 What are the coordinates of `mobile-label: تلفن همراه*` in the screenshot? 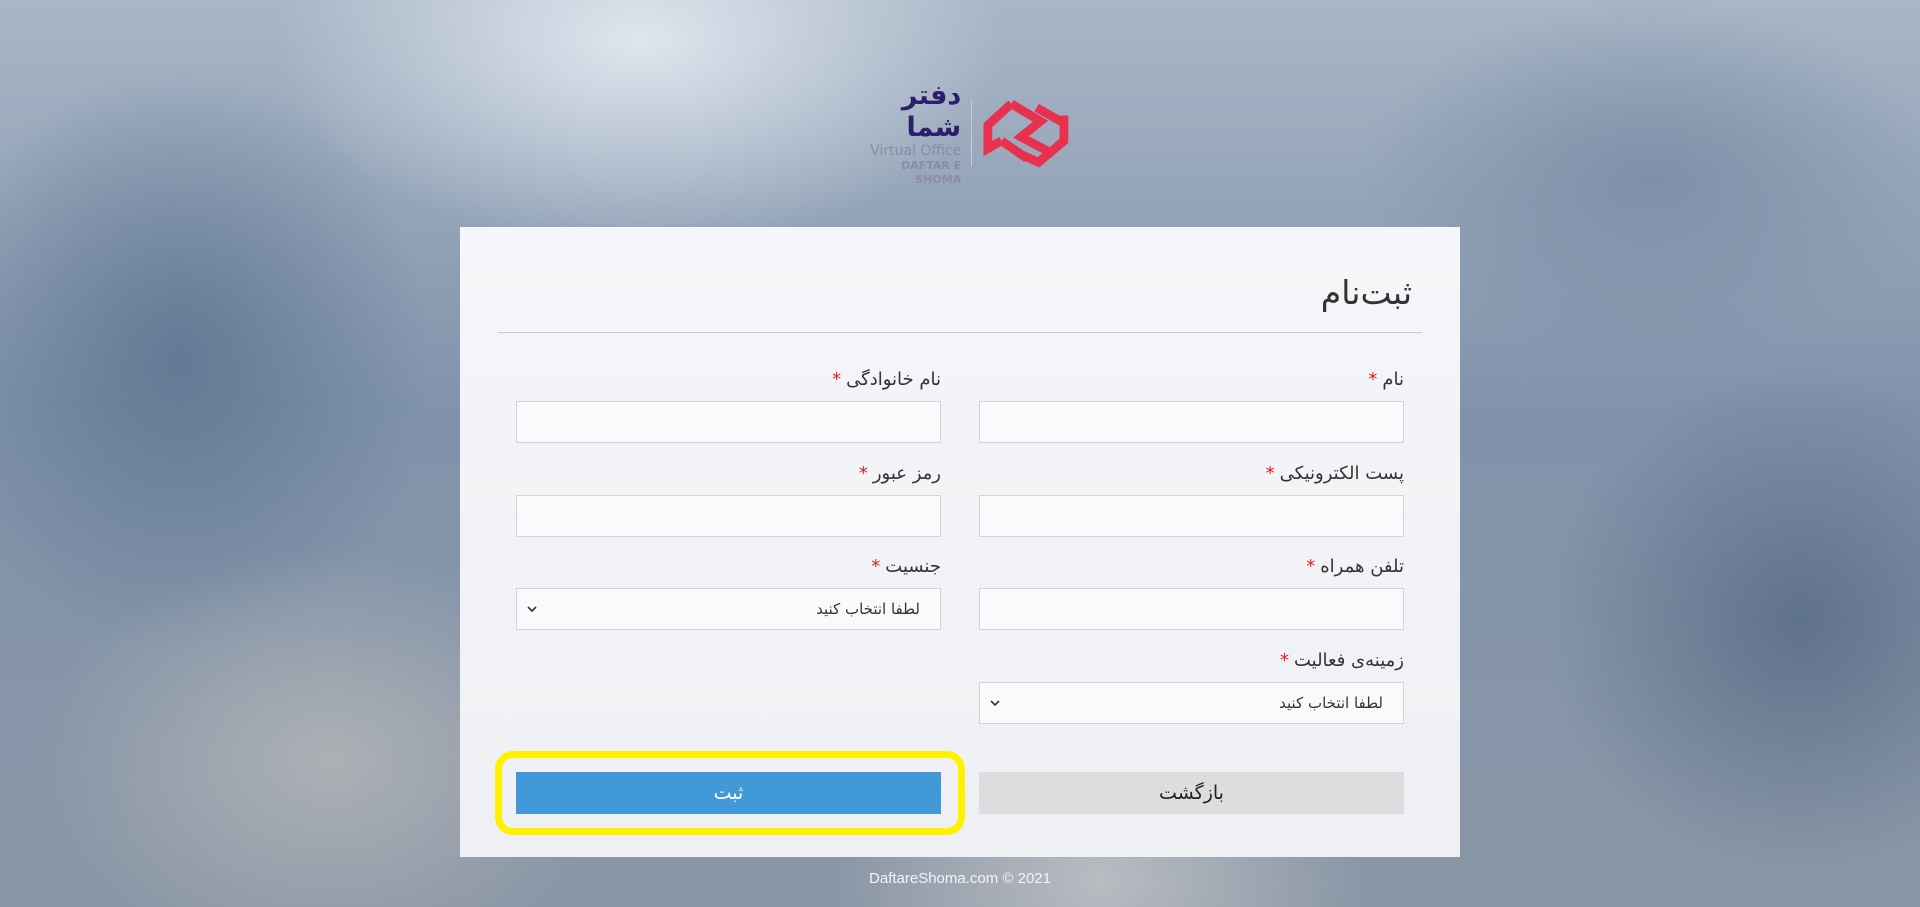 It's located at (1191, 567).